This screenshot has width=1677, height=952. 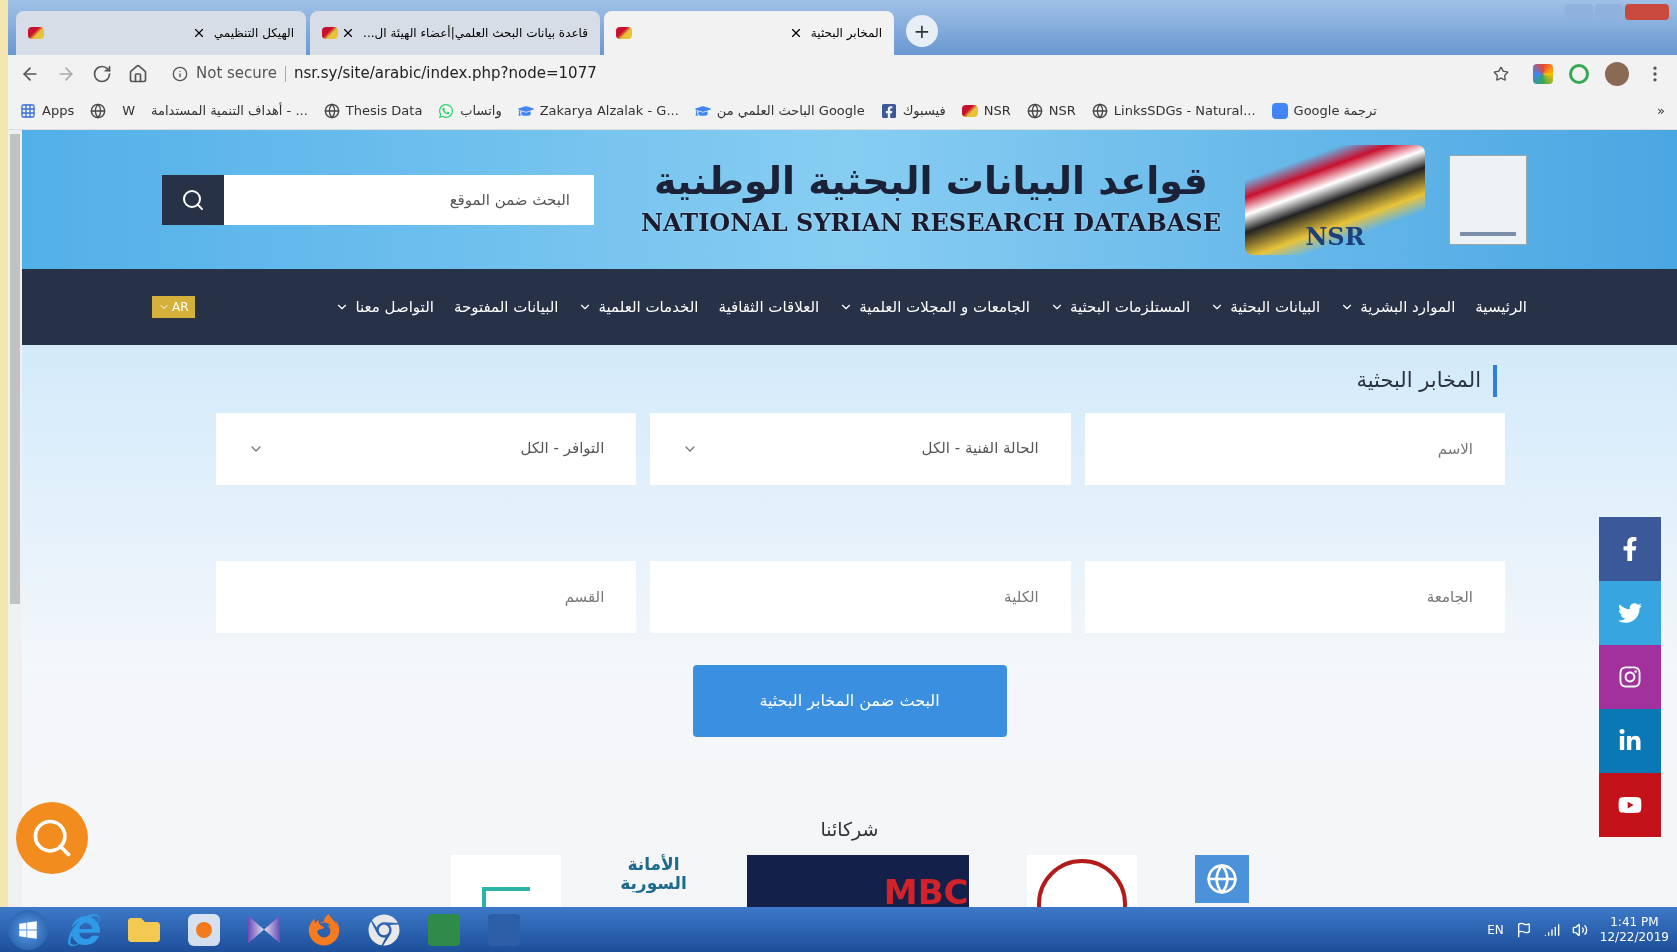 I want to click on bookmark-link: Apps, so click(x=47, y=110).